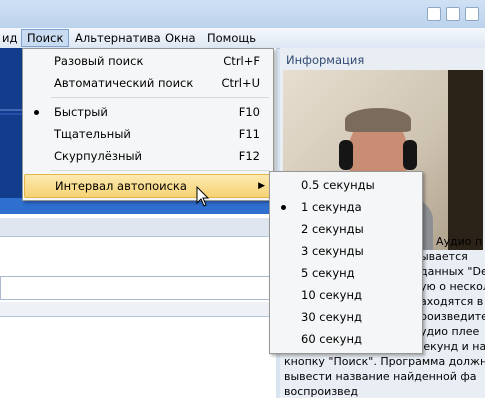  Describe the element at coordinates (492, 206) in the screenshot. I see `torn-edge-right` at that location.